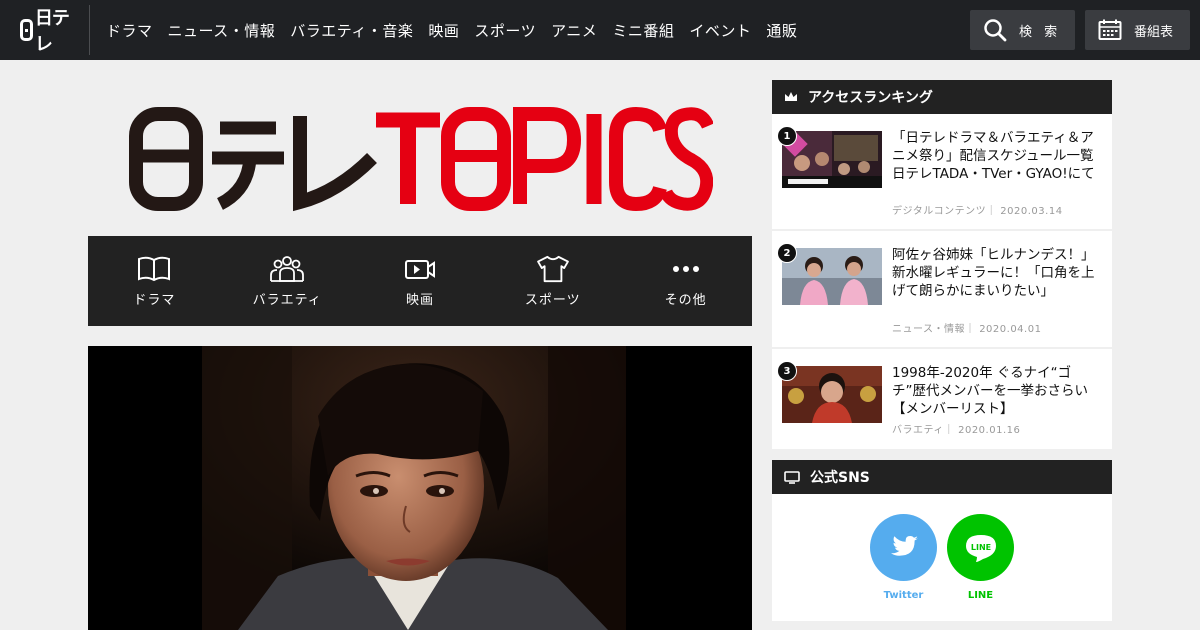 This screenshot has height=630, width=1200. I want to click on ranking-item-date: 2020.04.01, so click(1010, 329).